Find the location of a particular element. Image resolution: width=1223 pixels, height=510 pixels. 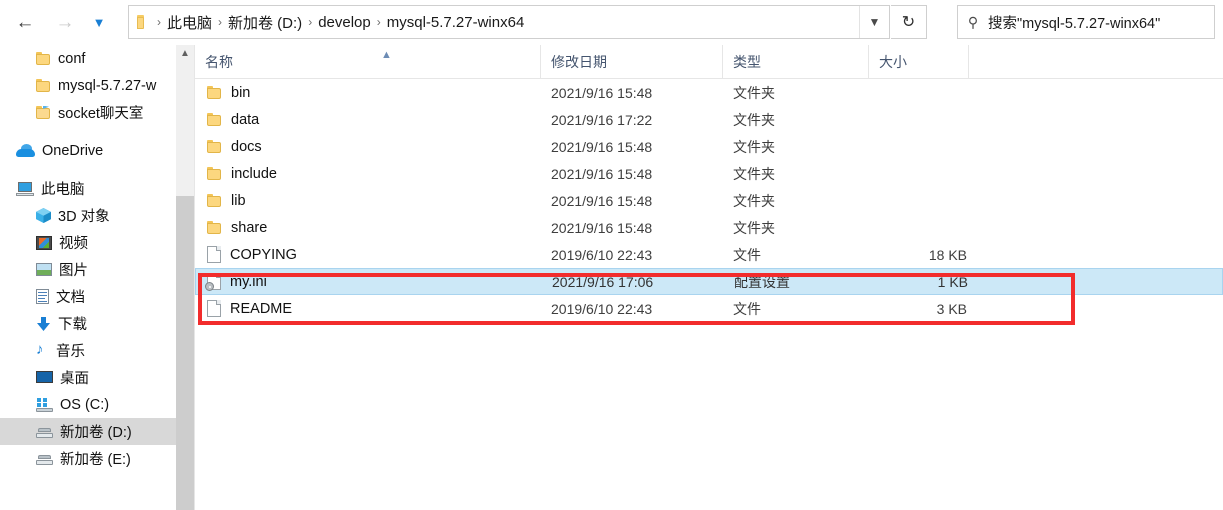

sidebar-item-6: 视频 is located at coordinates (88, 242).